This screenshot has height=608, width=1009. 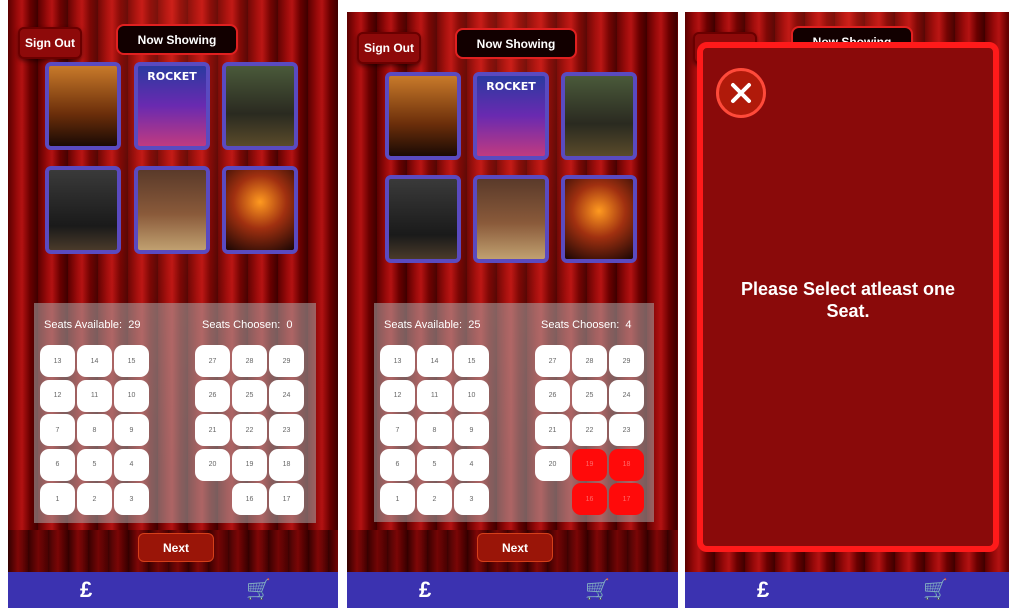 What do you see at coordinates (432, 325) in the screenshot?
I see `seats-available-label: Seats Available: 25` at bounding box center [432, 325].